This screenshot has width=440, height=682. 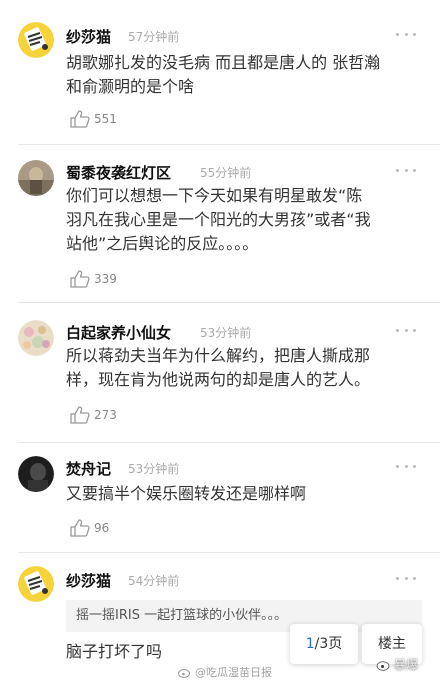 I want to click on like-button: 339, so click(x=93, y=279).